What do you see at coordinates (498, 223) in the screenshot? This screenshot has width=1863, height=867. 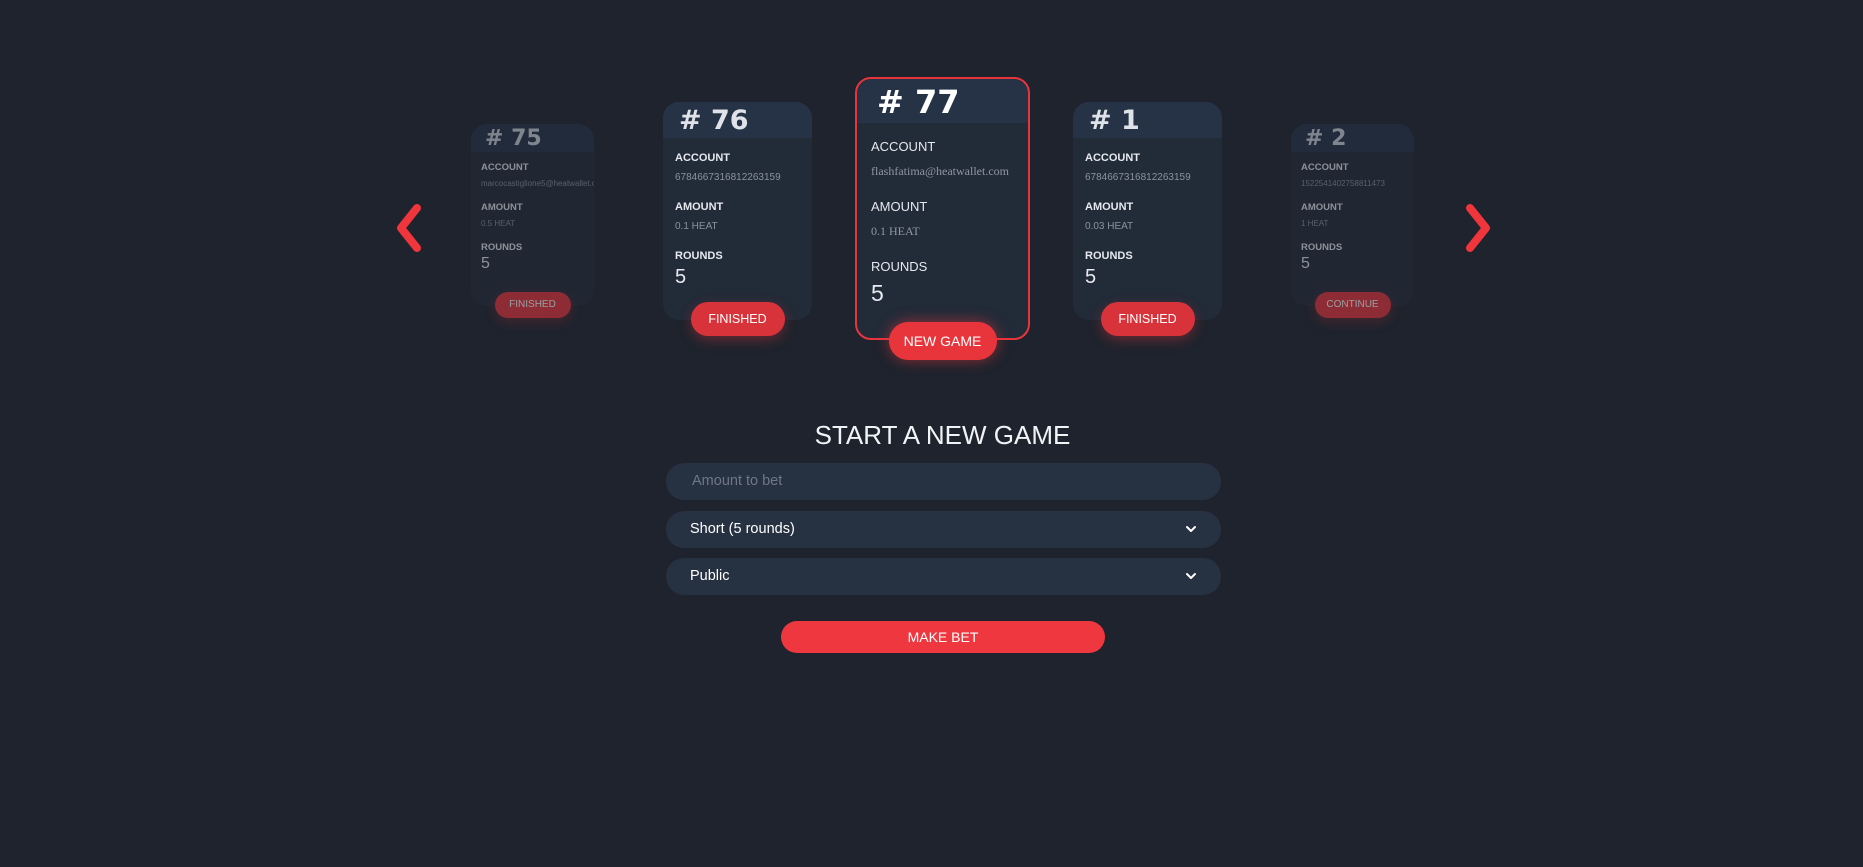 I see `amount-value: 0.5 HEAT` at bounding box center [498, 223].